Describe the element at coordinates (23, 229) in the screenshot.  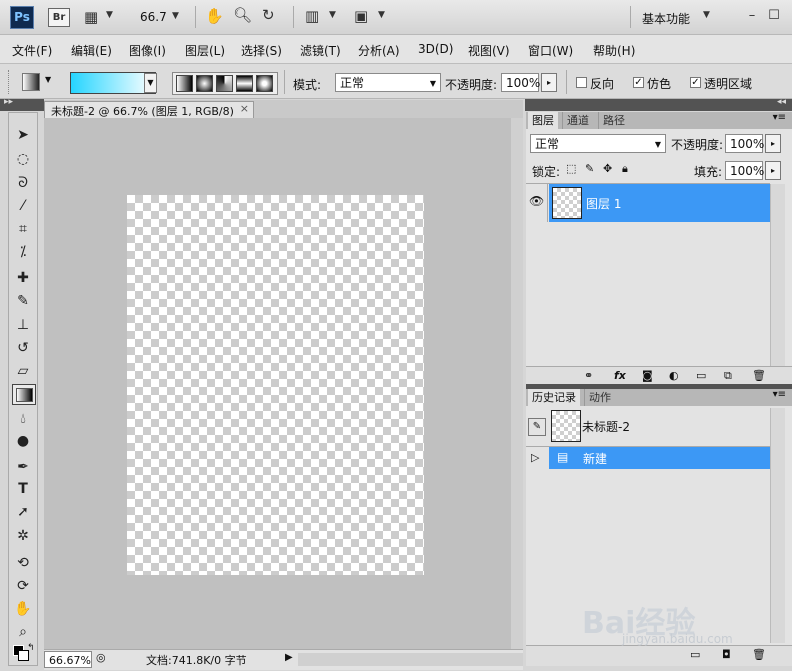
I see `crop-tool-icon: ⌗` at that location.